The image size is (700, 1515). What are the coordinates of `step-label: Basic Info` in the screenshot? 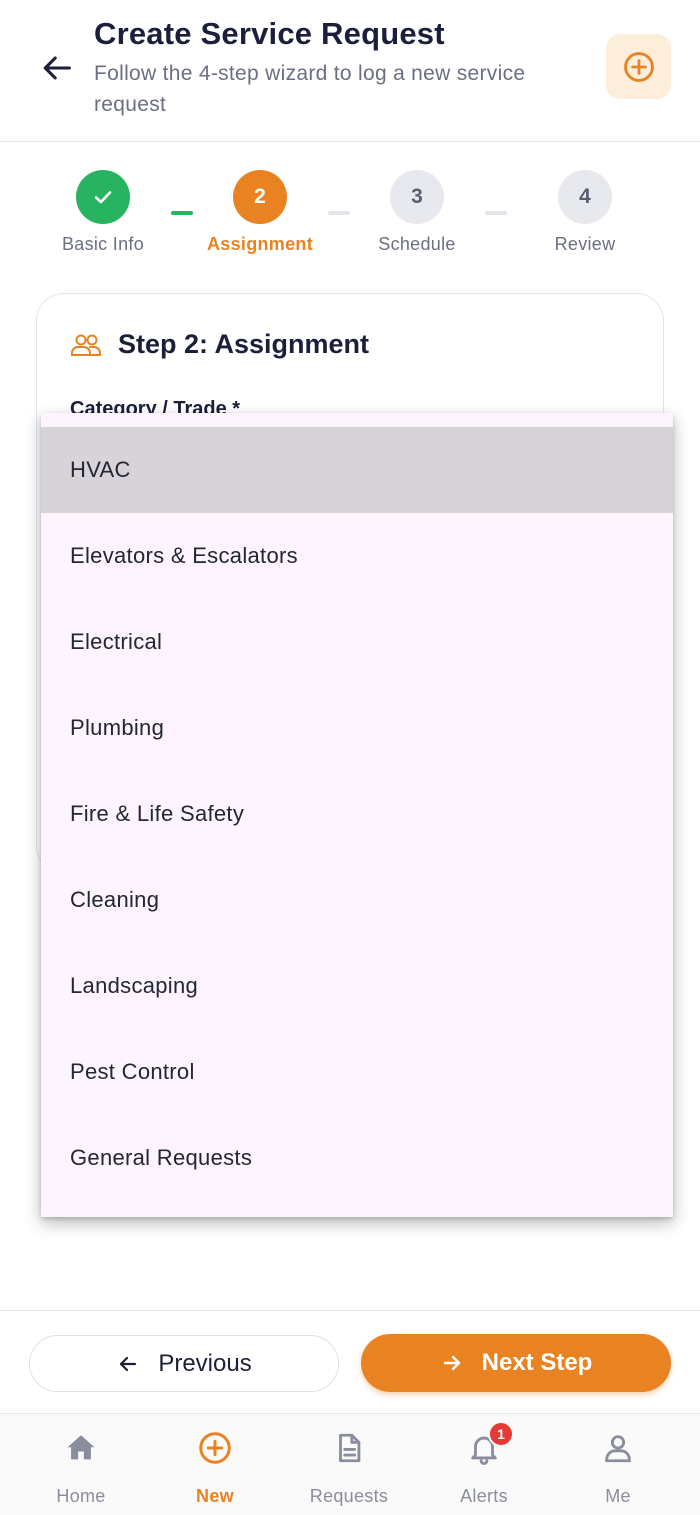 It's located at (103, 244).